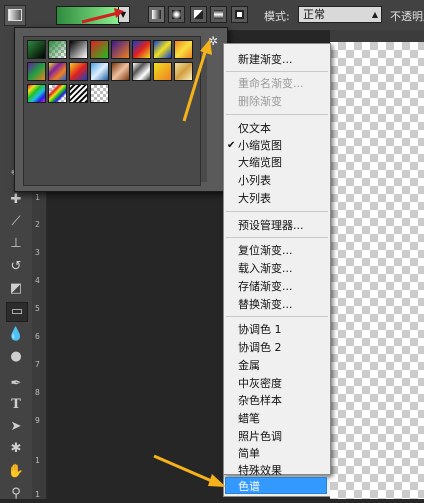 This screenshot has height=503, width=424. Describe the element at coordinates (277, 418) in the screenshot. I see `menu-item-pastels: 蜡笔` at that location.